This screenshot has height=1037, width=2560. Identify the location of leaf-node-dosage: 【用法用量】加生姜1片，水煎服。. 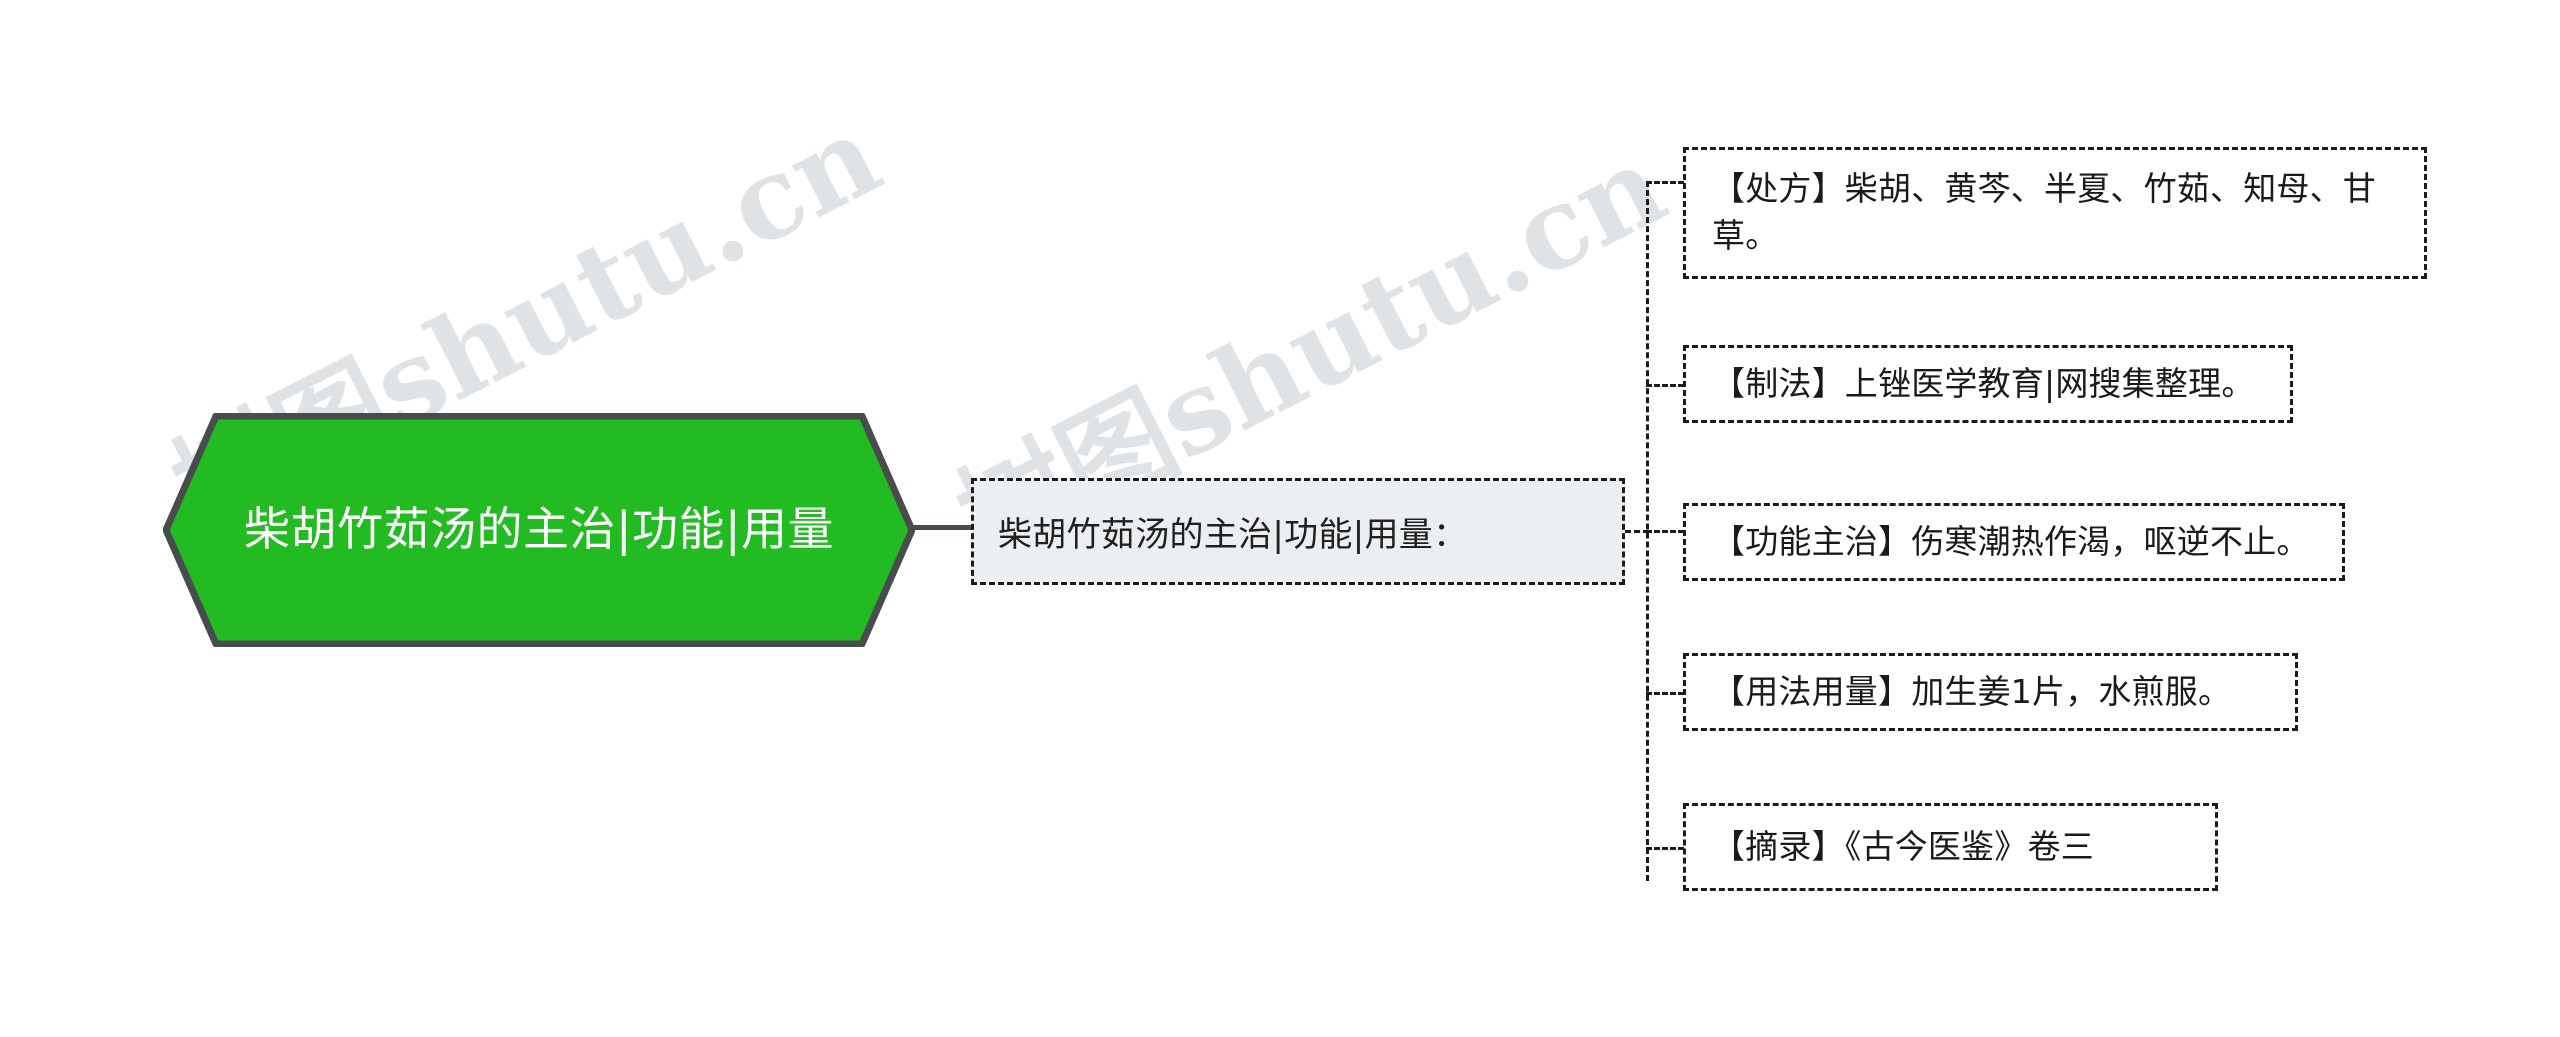
(1990, 692).